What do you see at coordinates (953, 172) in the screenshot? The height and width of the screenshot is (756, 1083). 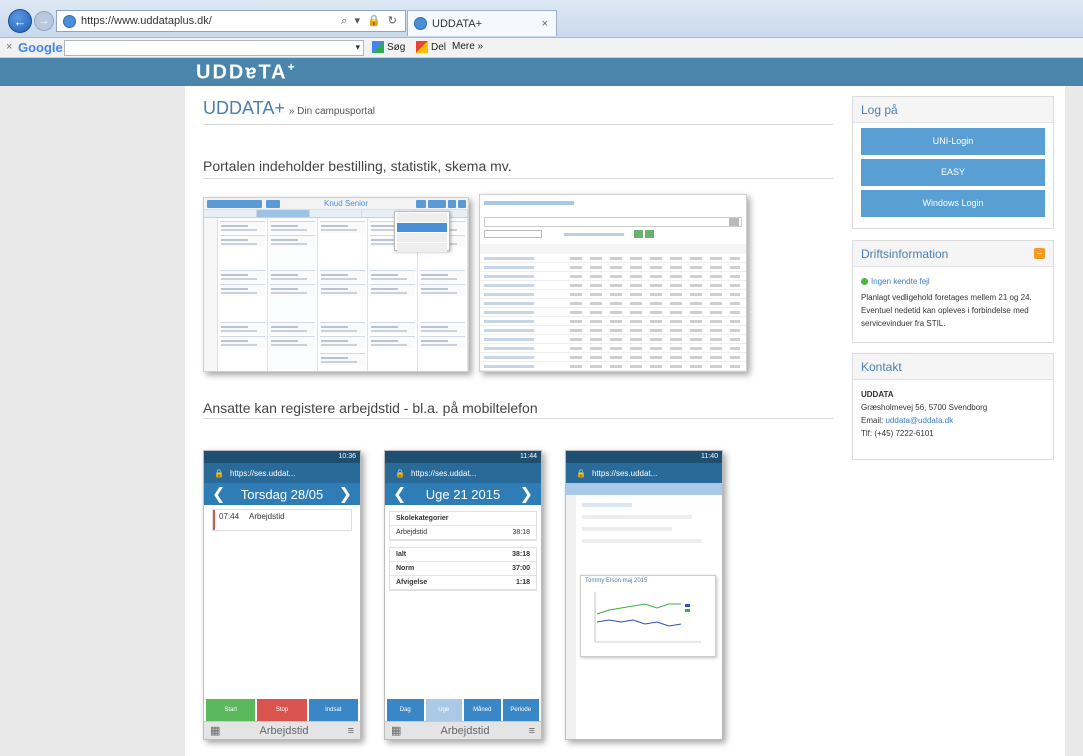 I see `easy-login-button: EASY` at bounding box center [953, 172].